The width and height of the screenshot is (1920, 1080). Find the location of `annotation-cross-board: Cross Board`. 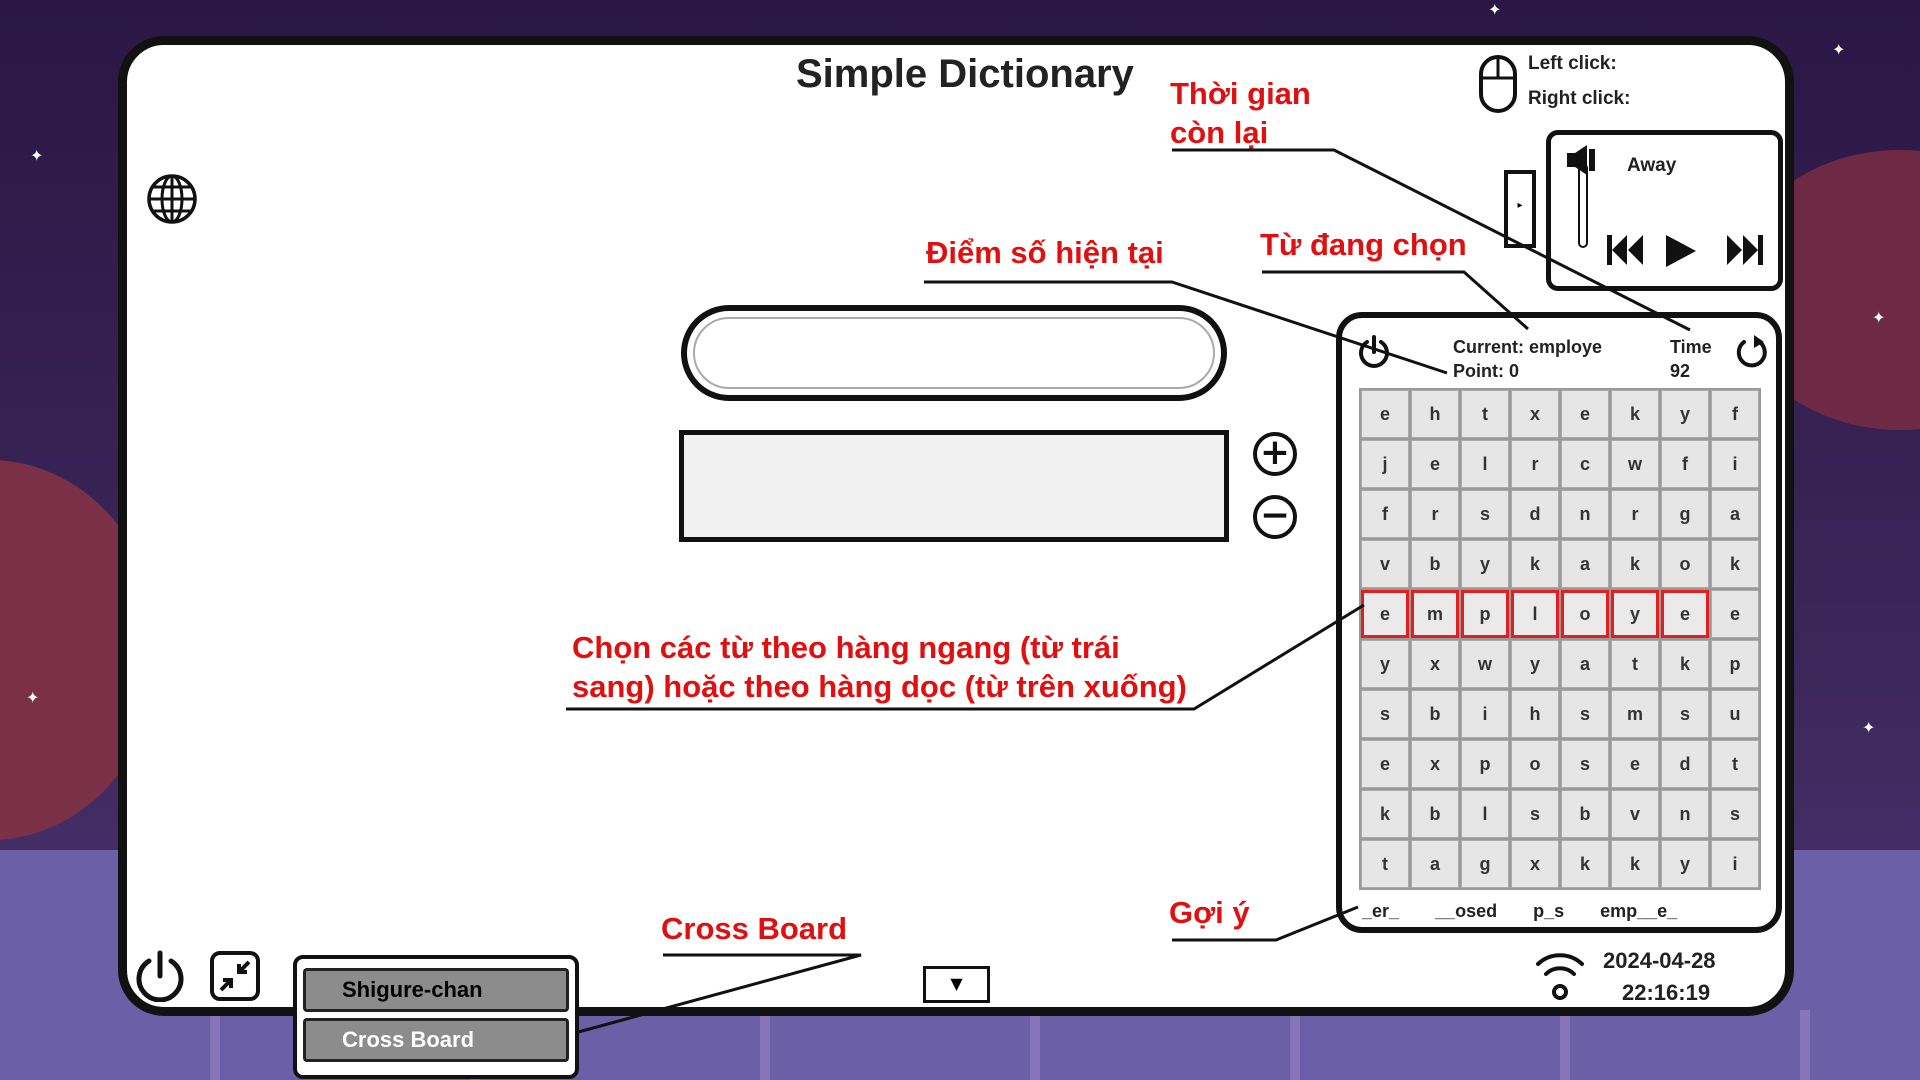

annotation-cross-board: Cross Board is located at coordinates (754, 928).